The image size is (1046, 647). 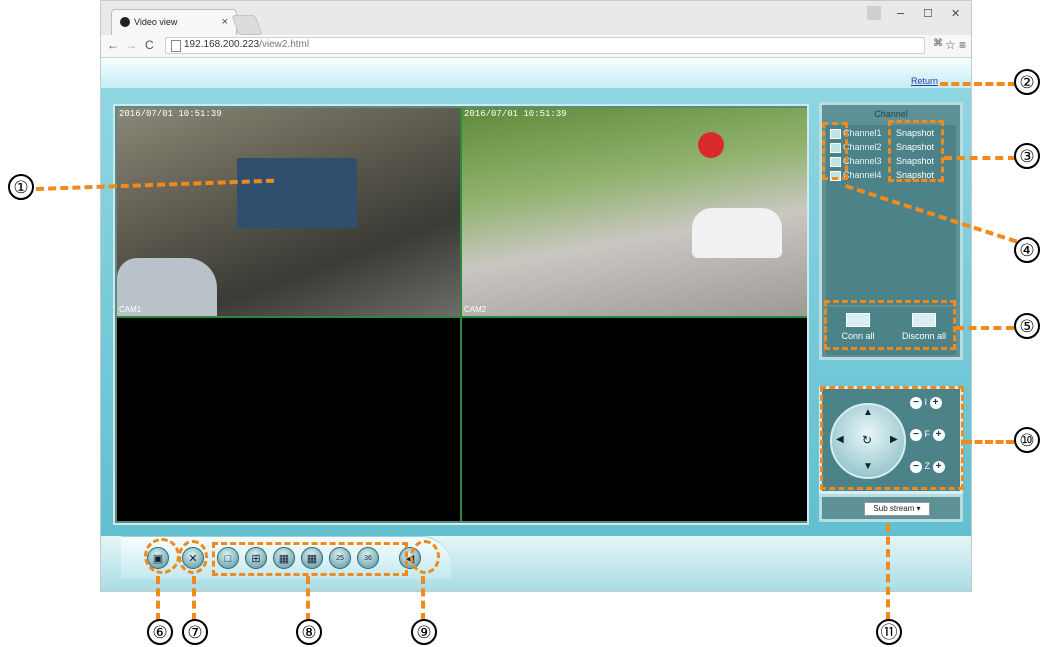 What do you see at coordinates (156, 22) in the screenshot?
I see `tab-title: Video view` at bounding box center [156, 22].